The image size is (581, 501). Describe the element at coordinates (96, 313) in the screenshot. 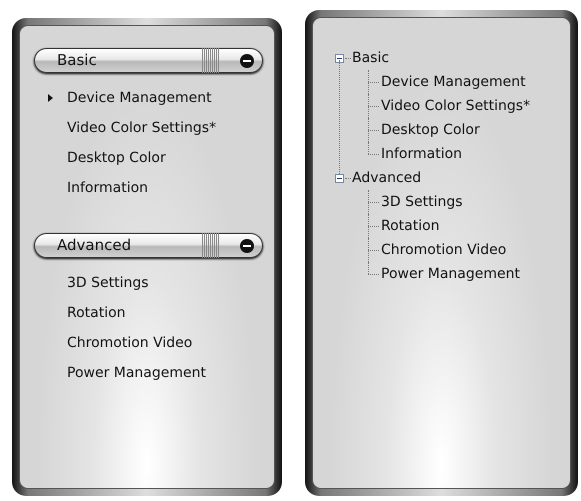

I see `menu-item: Rotation` at that location.